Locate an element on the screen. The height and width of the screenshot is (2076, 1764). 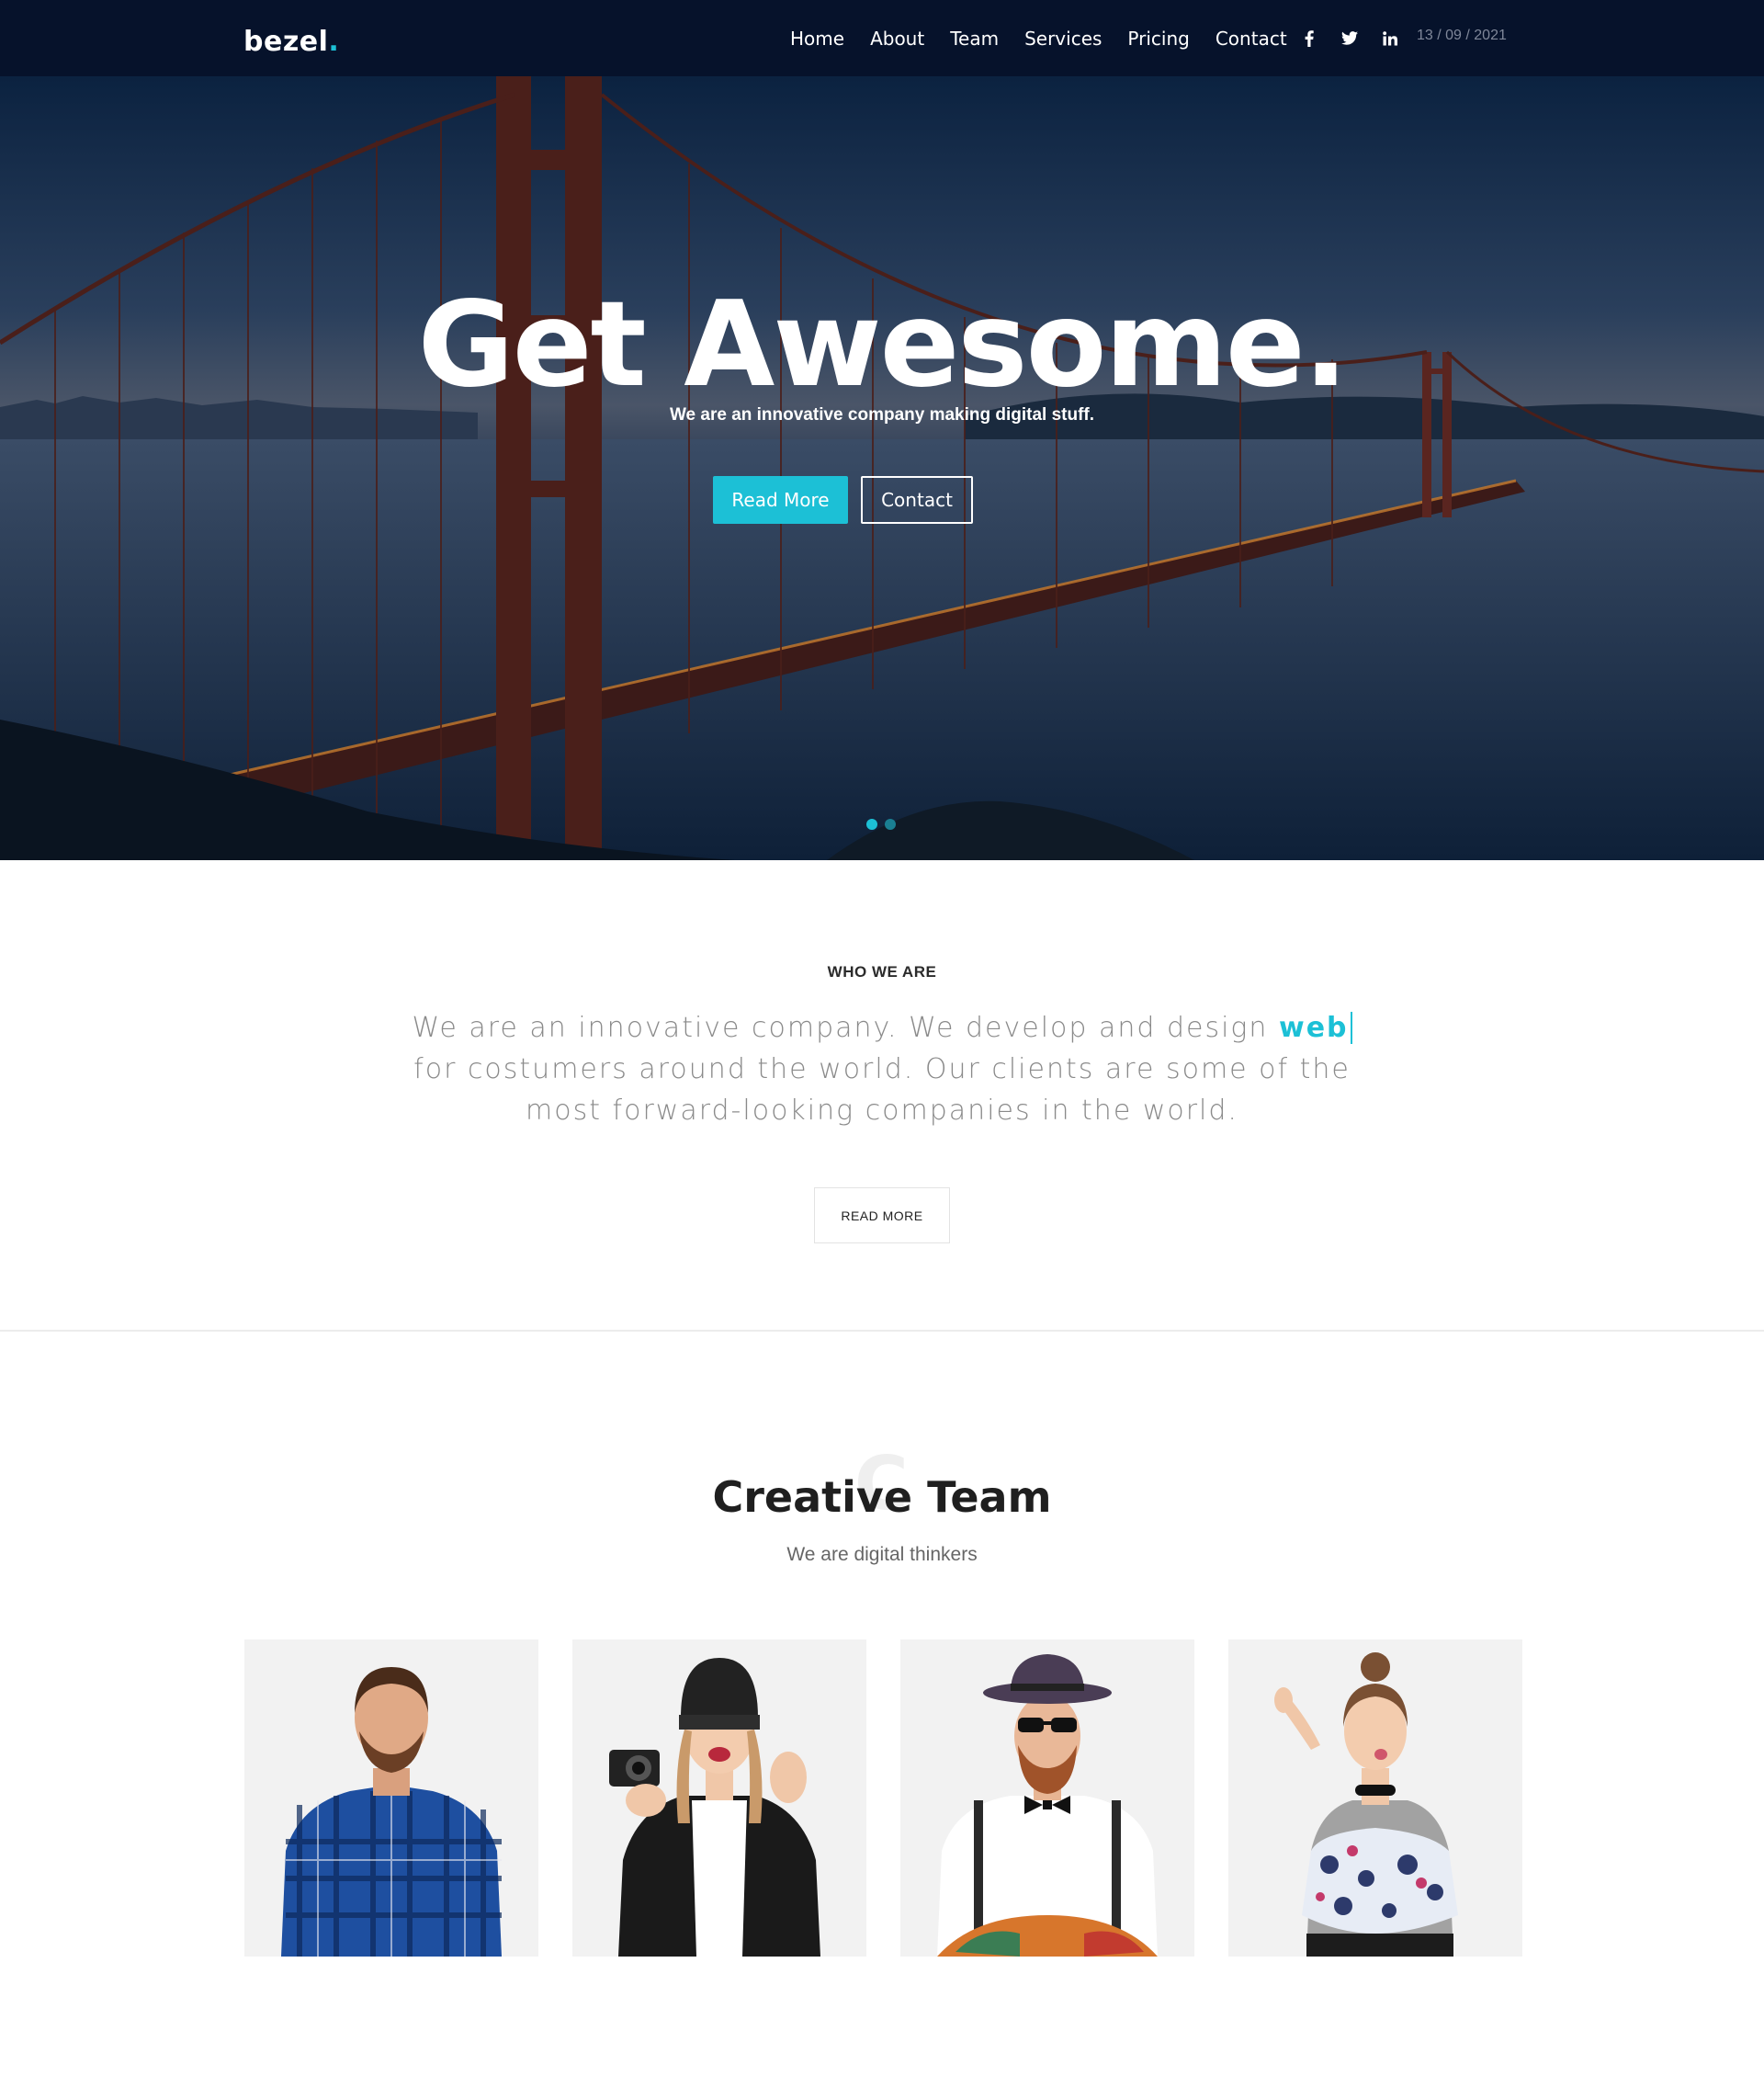
nav-menu: Home About Team Services Pricing Contact is located at coordinates (1051, 38).